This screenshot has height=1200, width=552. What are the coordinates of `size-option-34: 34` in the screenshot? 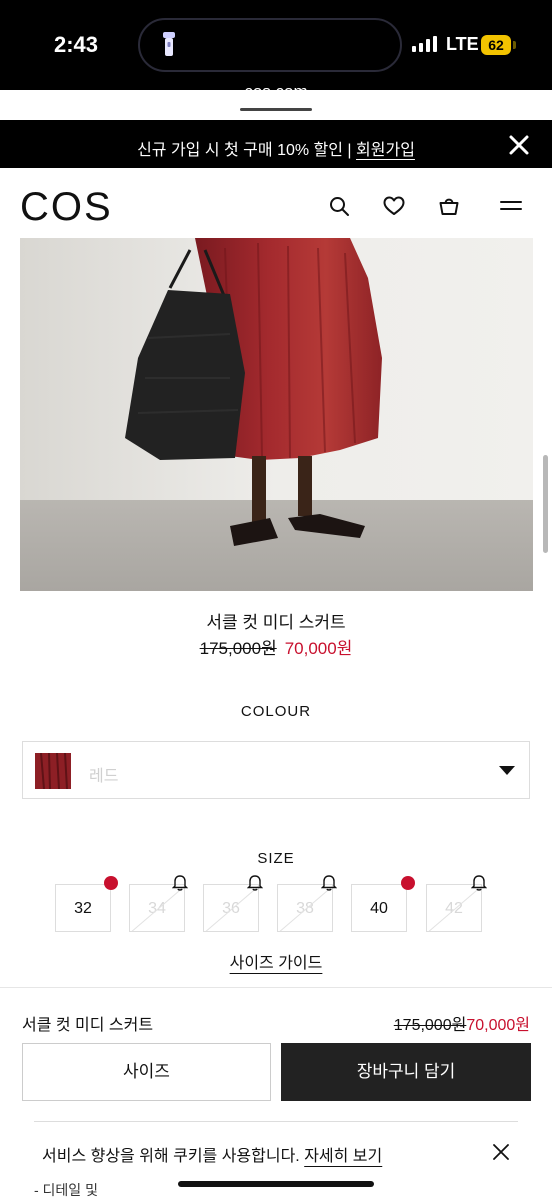 It's located at (157, 908).